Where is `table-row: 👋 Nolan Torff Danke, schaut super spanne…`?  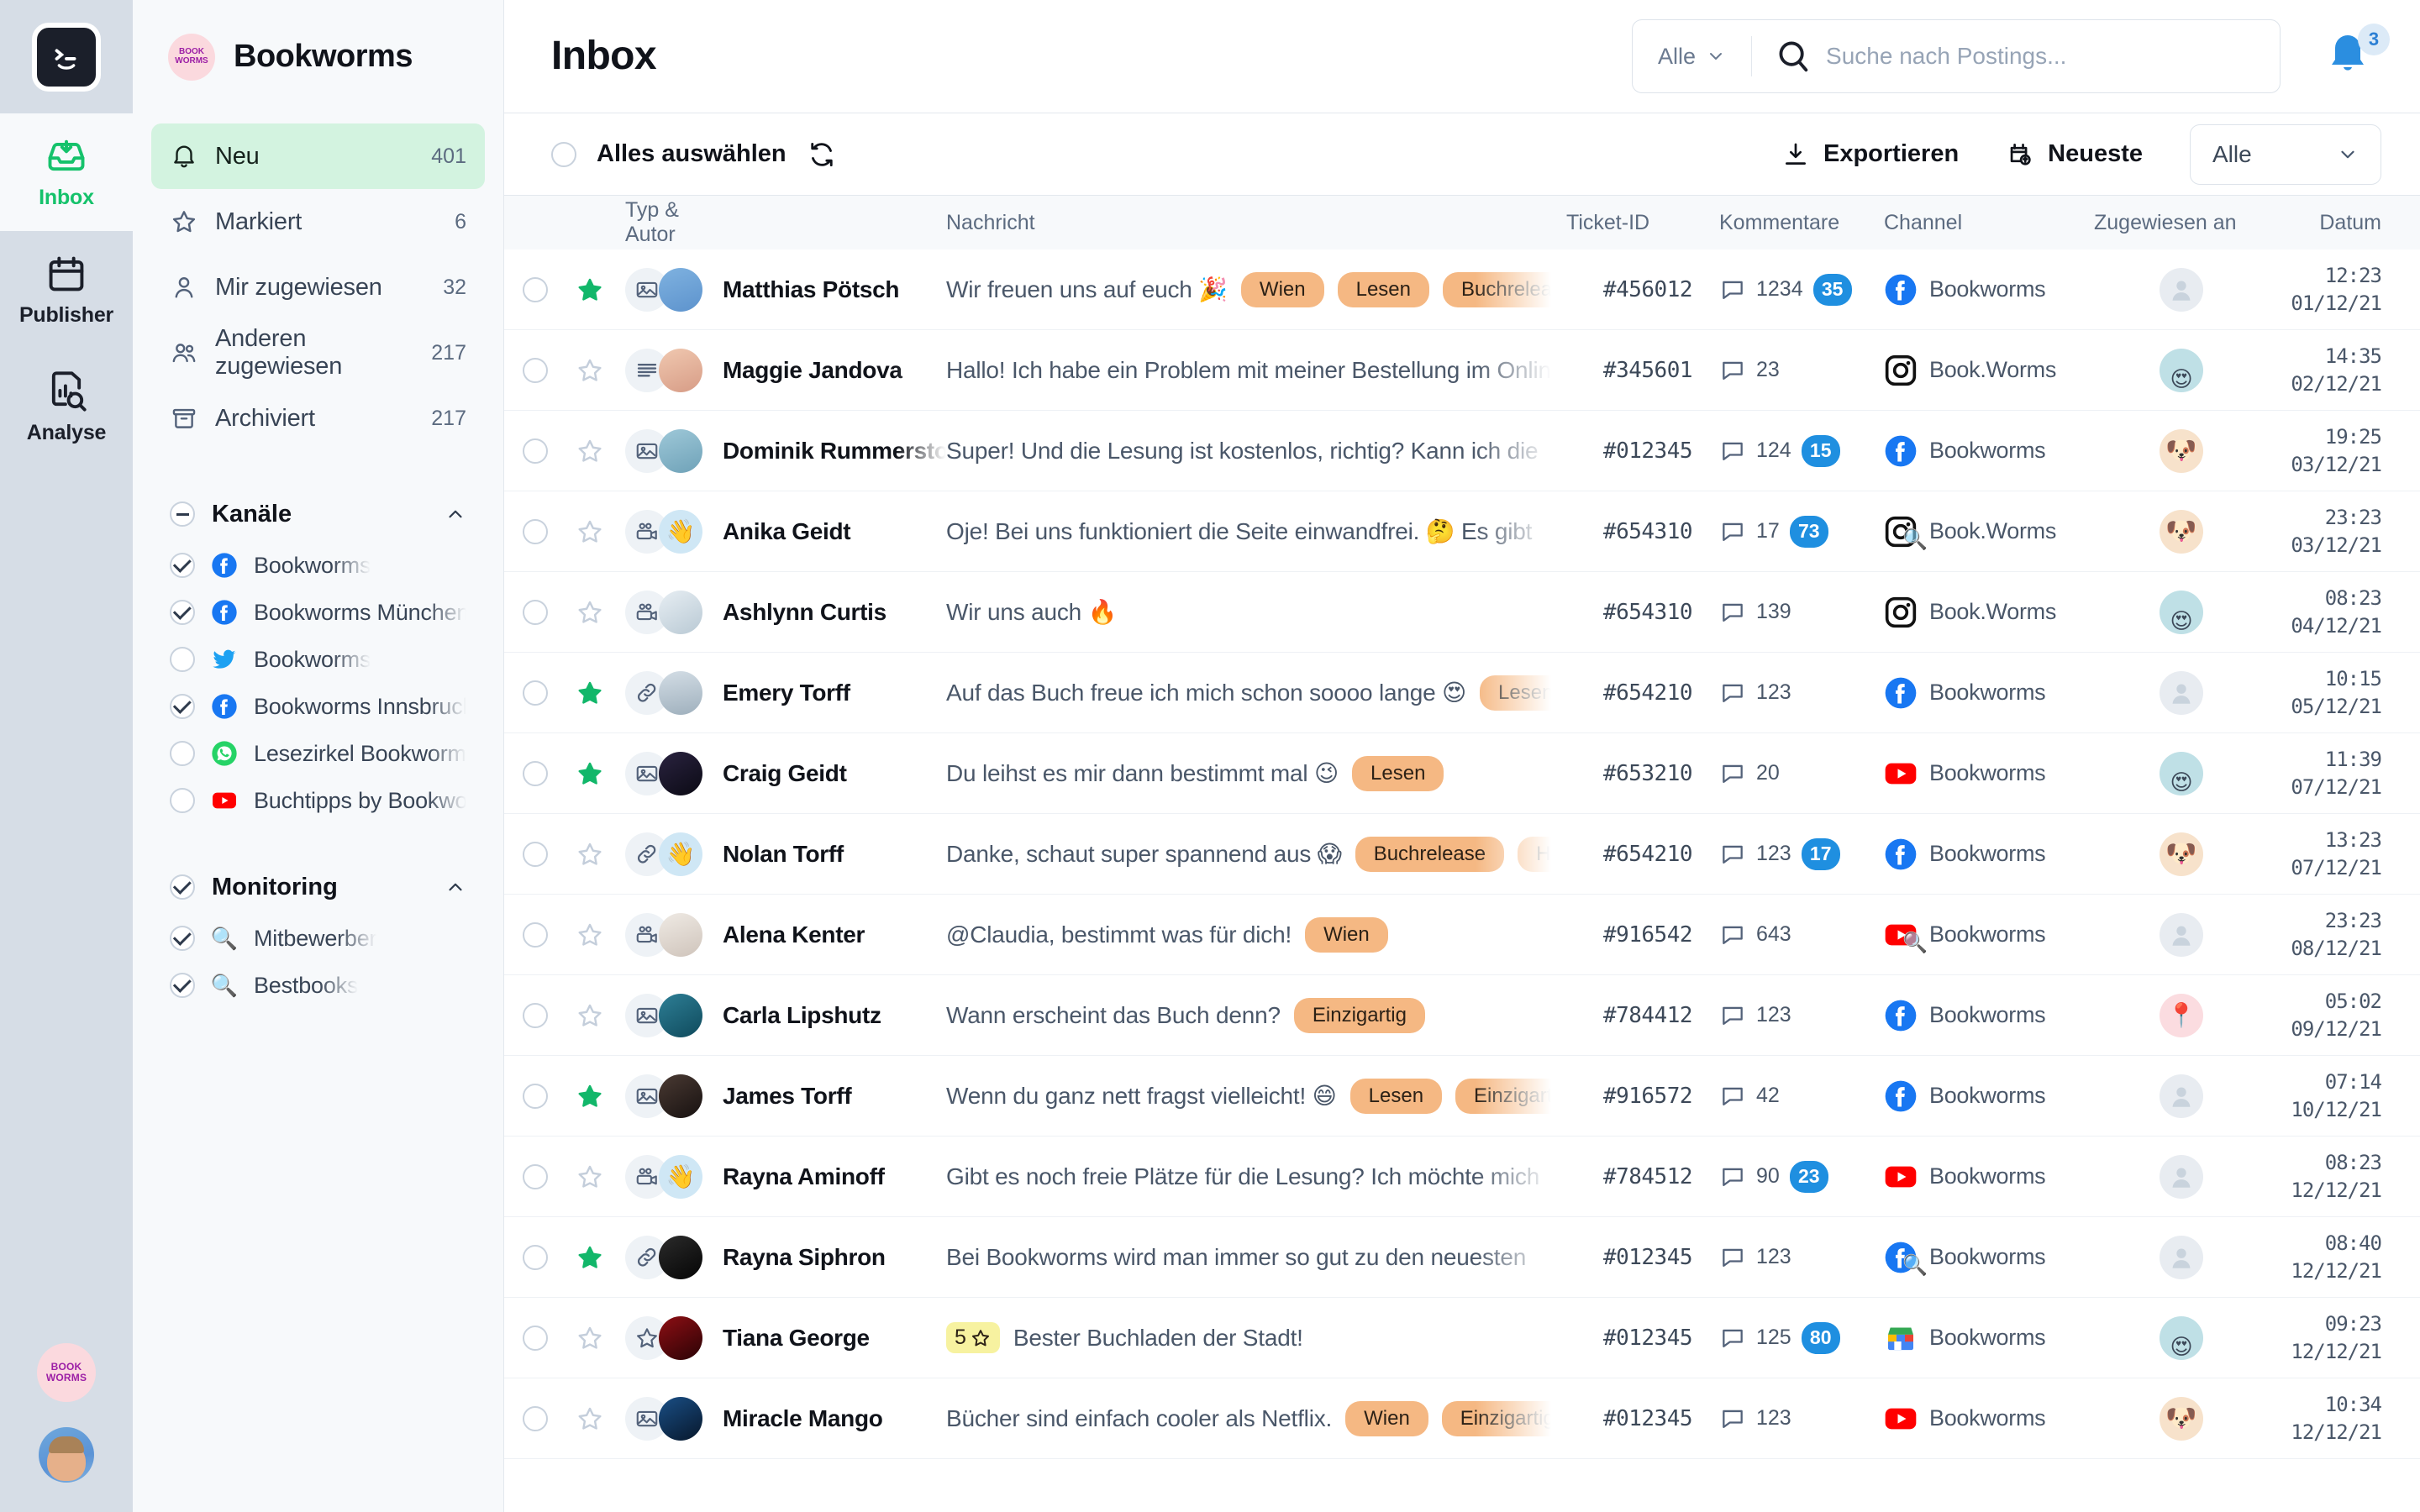 table-row: 👋 Nolan Torff Danke, schaut super spanne… is located at coordinates (1462, 854).